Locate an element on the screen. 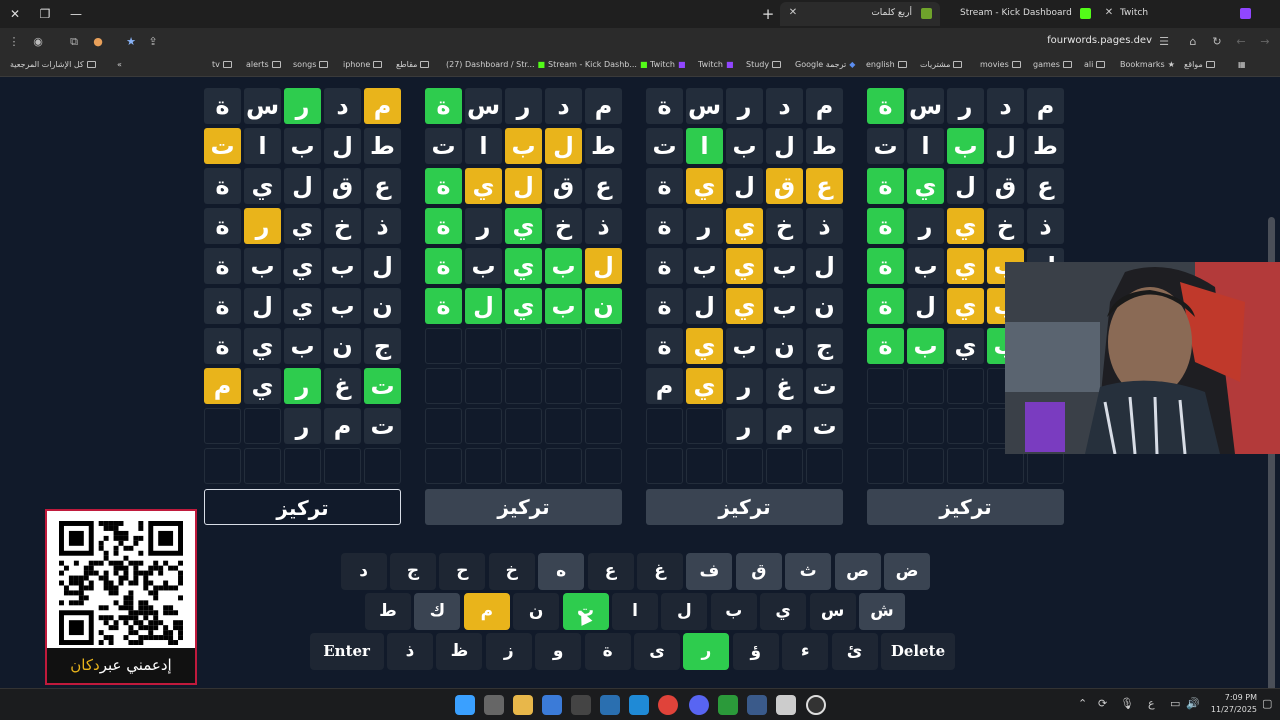  notifications-icon: ▢ is located at coordinates (1267, 703).